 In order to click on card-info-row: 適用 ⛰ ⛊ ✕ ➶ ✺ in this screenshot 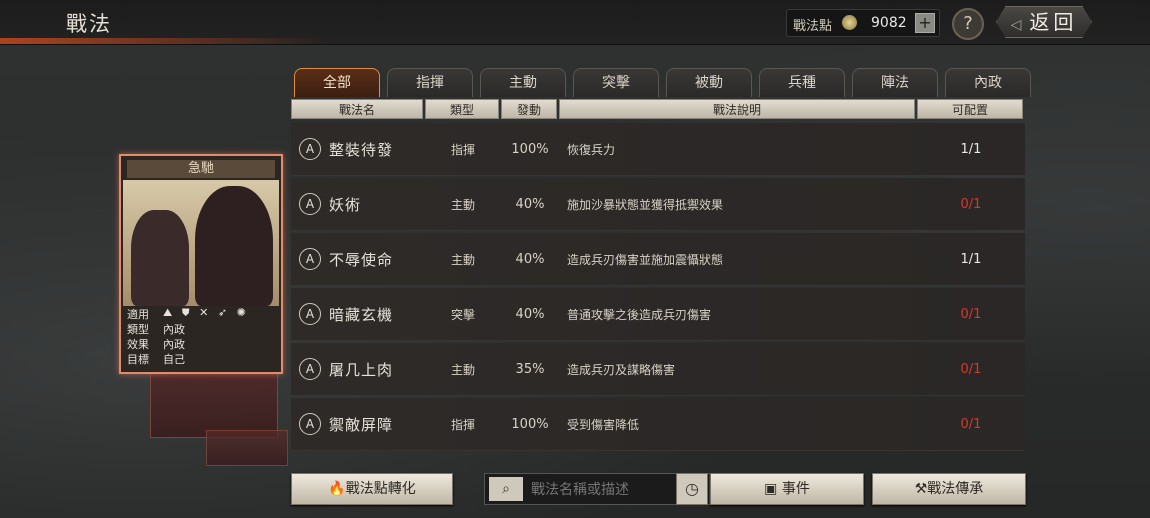, I will do `click(201, 313)`.